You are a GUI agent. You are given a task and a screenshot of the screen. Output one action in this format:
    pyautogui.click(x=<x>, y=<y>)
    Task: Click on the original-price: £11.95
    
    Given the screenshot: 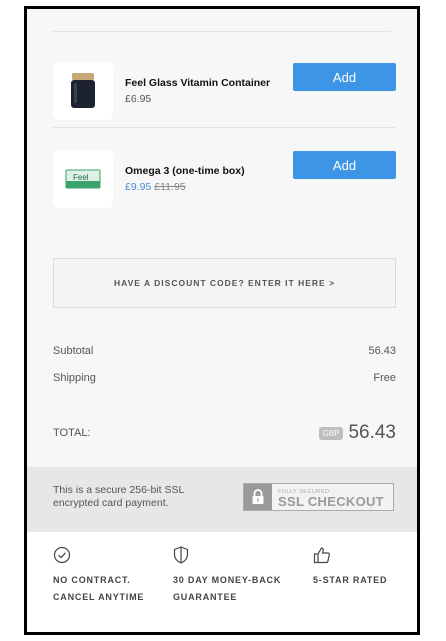 What is the action you would take?
    pyautogui.click(x=170, y=187)
    